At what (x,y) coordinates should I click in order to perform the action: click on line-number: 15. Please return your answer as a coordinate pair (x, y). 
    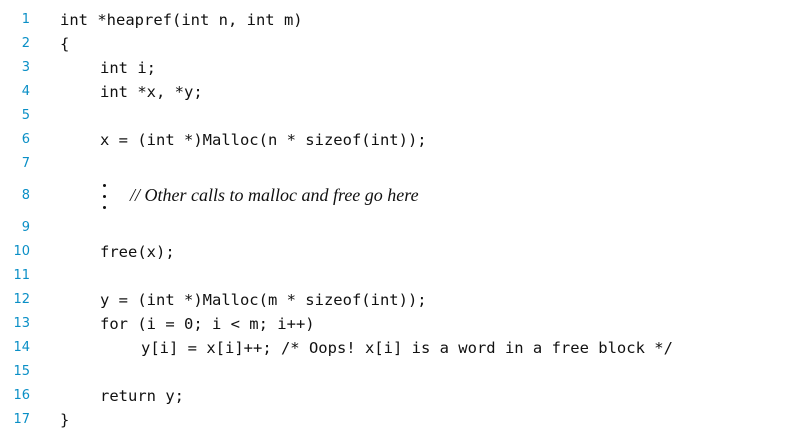
    Looking at the image, I should click on (21, 371).